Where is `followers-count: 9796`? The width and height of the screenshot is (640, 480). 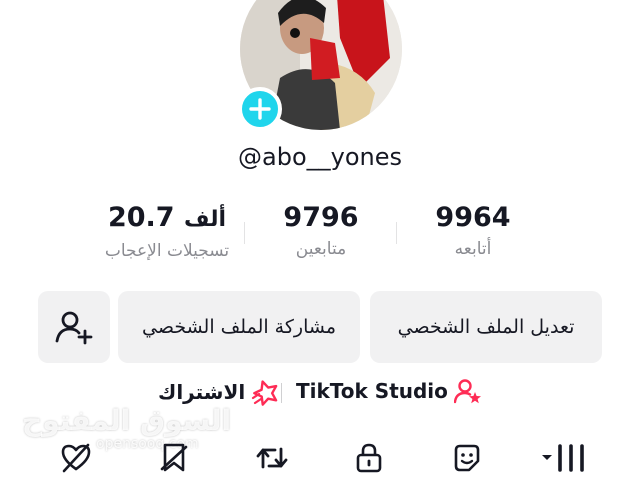
followers-count: 9796 is located at coordinates (321, 217).